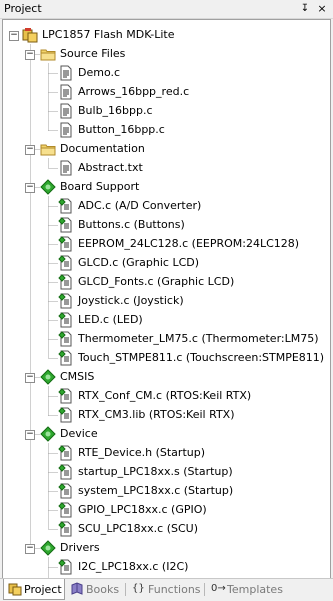  What do you see at coordinates (43, 589) in the screenshot?
I see `tab-label: Project` at bounding box center [43, 589].